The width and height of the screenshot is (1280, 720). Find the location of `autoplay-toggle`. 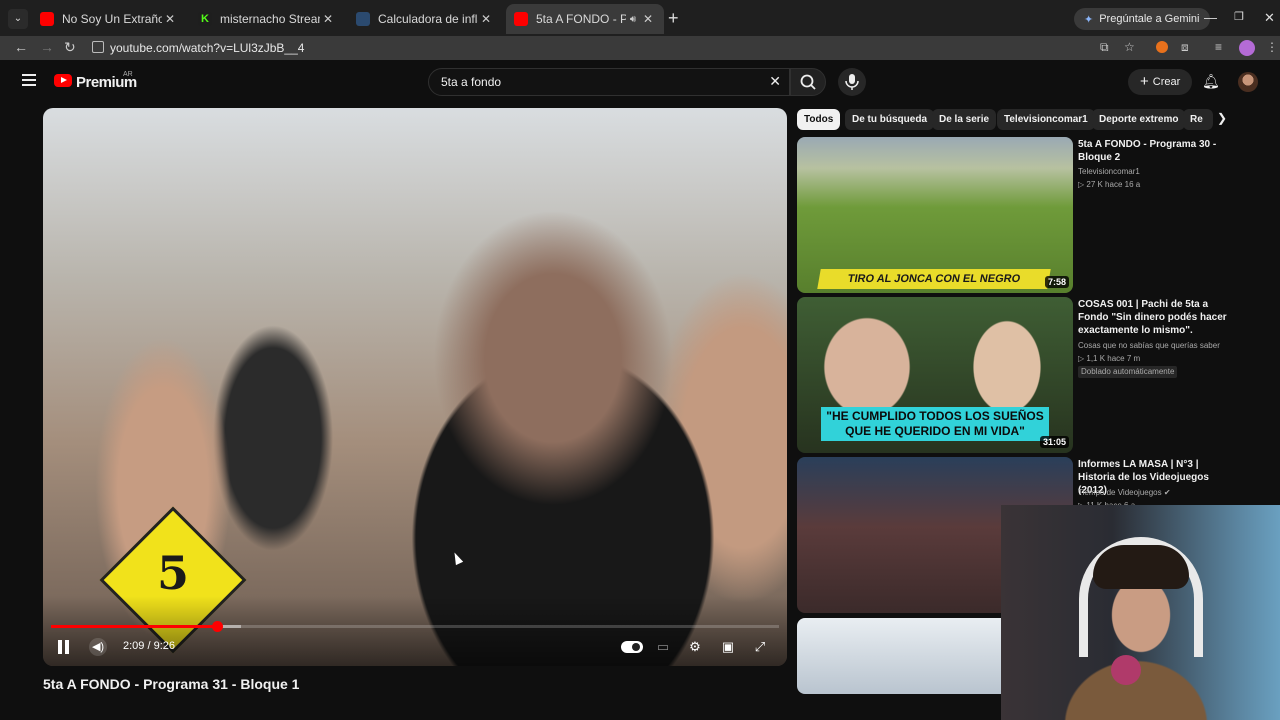

autoplay-toggle is located at coordinates (632, 647).